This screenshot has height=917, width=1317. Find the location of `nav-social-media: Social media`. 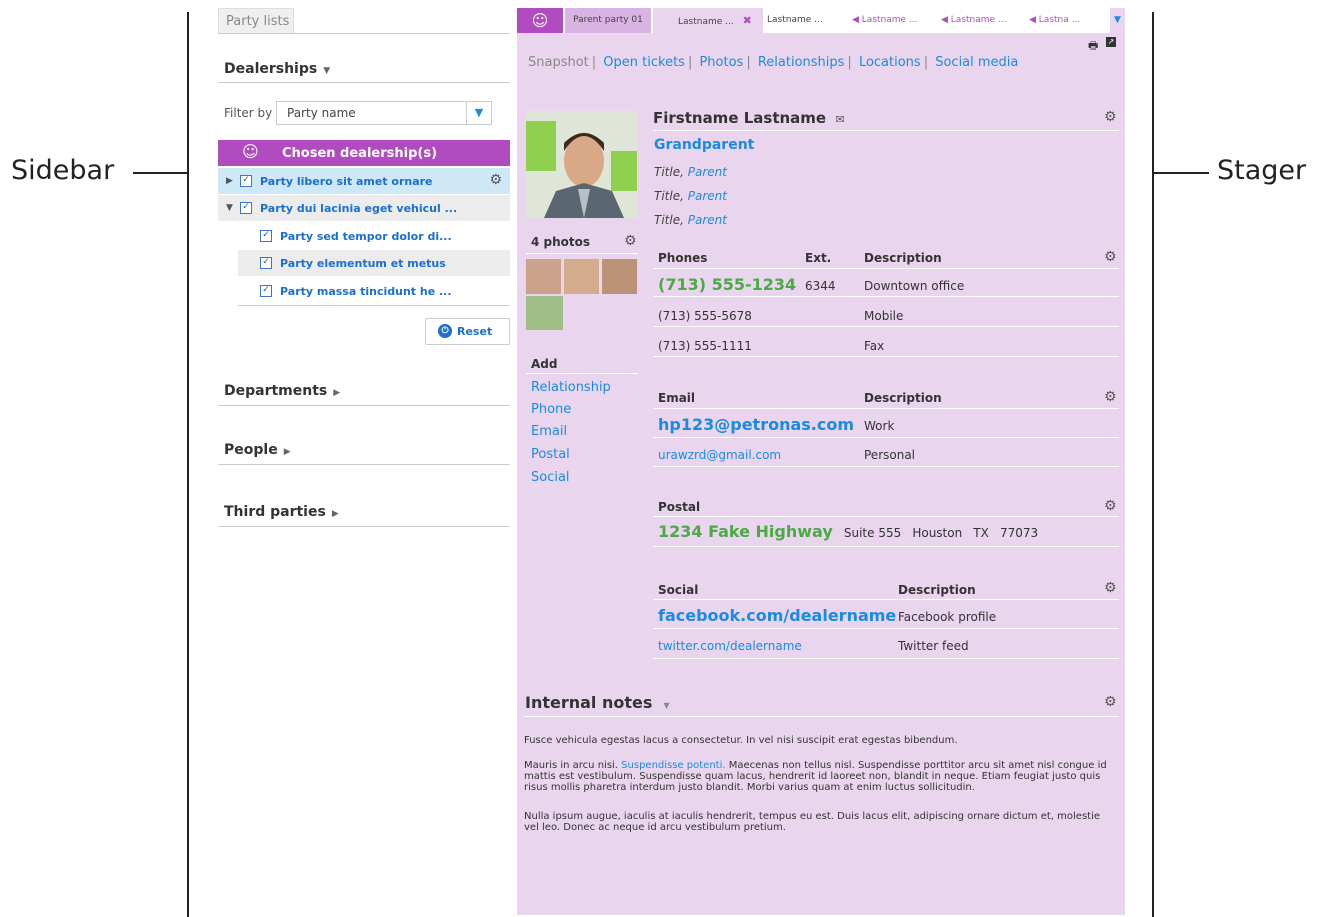

nav-social-media: Social media is located at coordinates (976, 62).